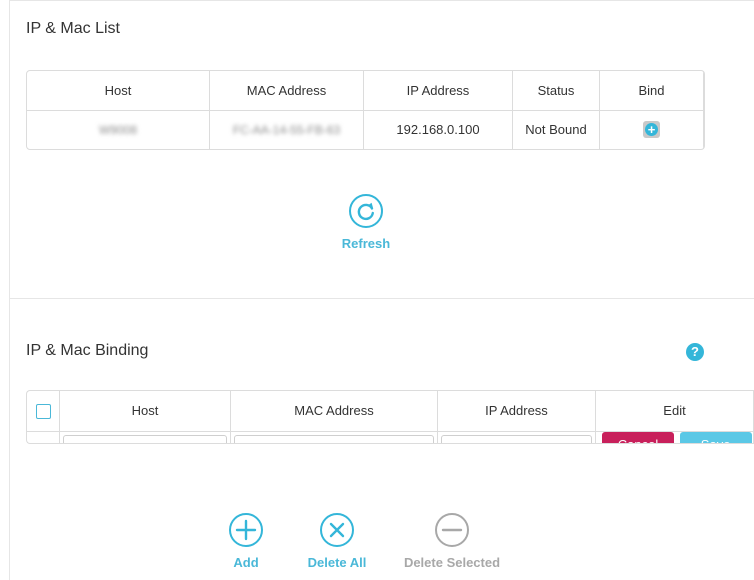 This screenshot has height=580, width=754. I want to click on refresh-label: Refresh, so click(366, 243).